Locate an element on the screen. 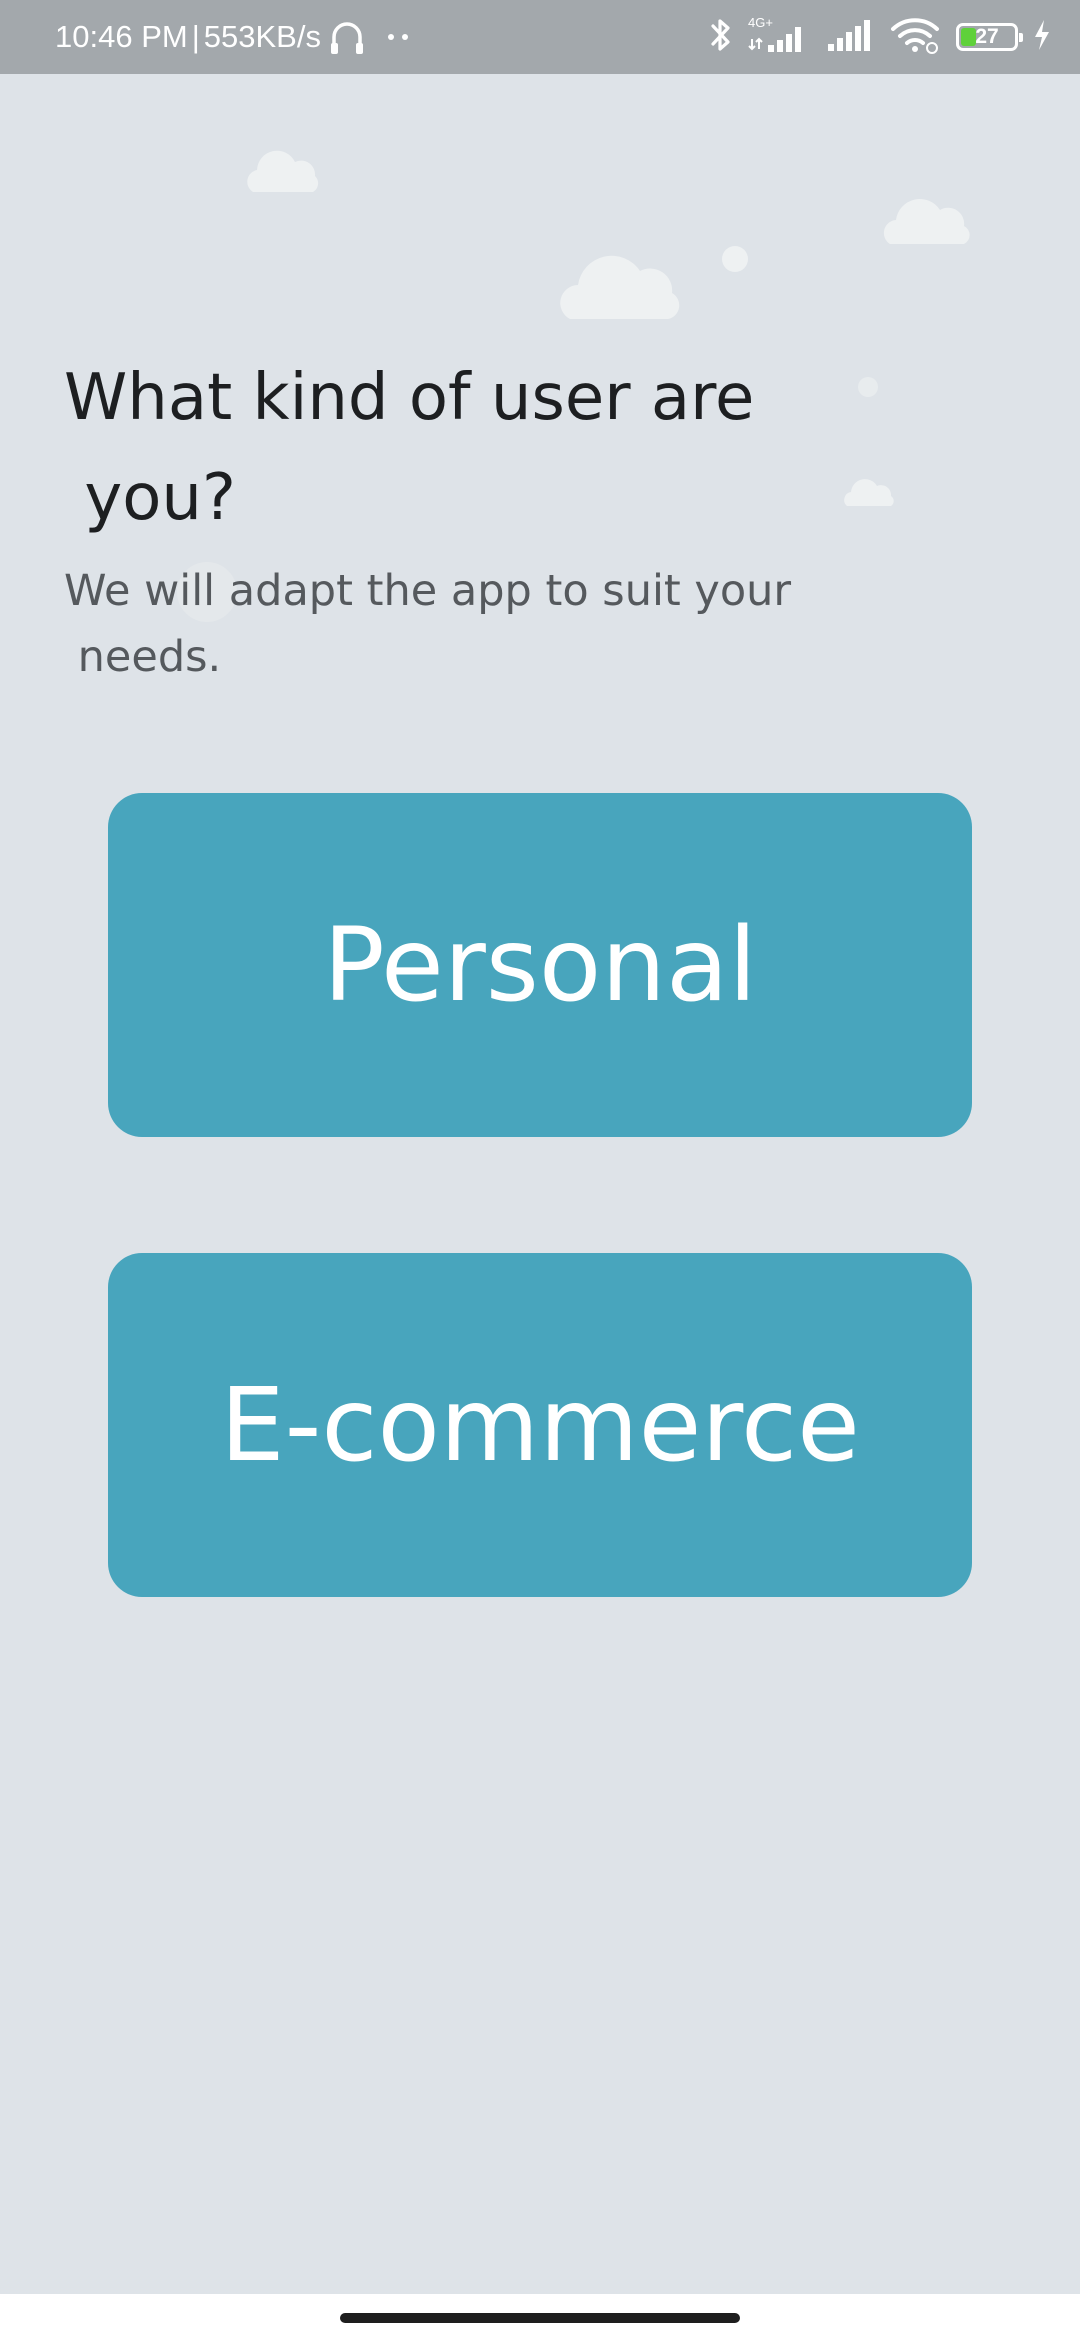  home-indicator is located at coordinates (540, 2318).